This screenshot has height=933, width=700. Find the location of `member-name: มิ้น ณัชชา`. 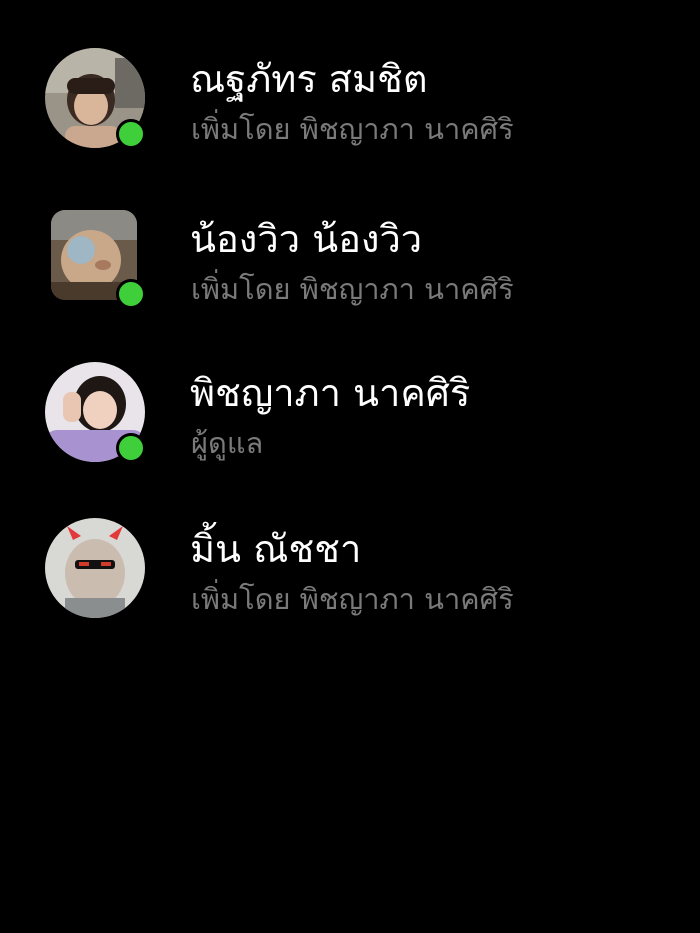

member-name: มิ้น ณัชชา is located at coordinates (276, 549).